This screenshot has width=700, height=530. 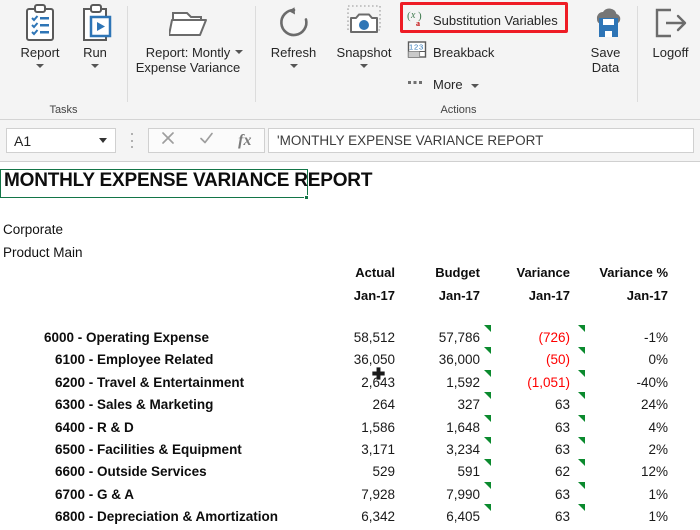 I want to click on snapshot-button: Snapshot, so click(x=364, y=35).